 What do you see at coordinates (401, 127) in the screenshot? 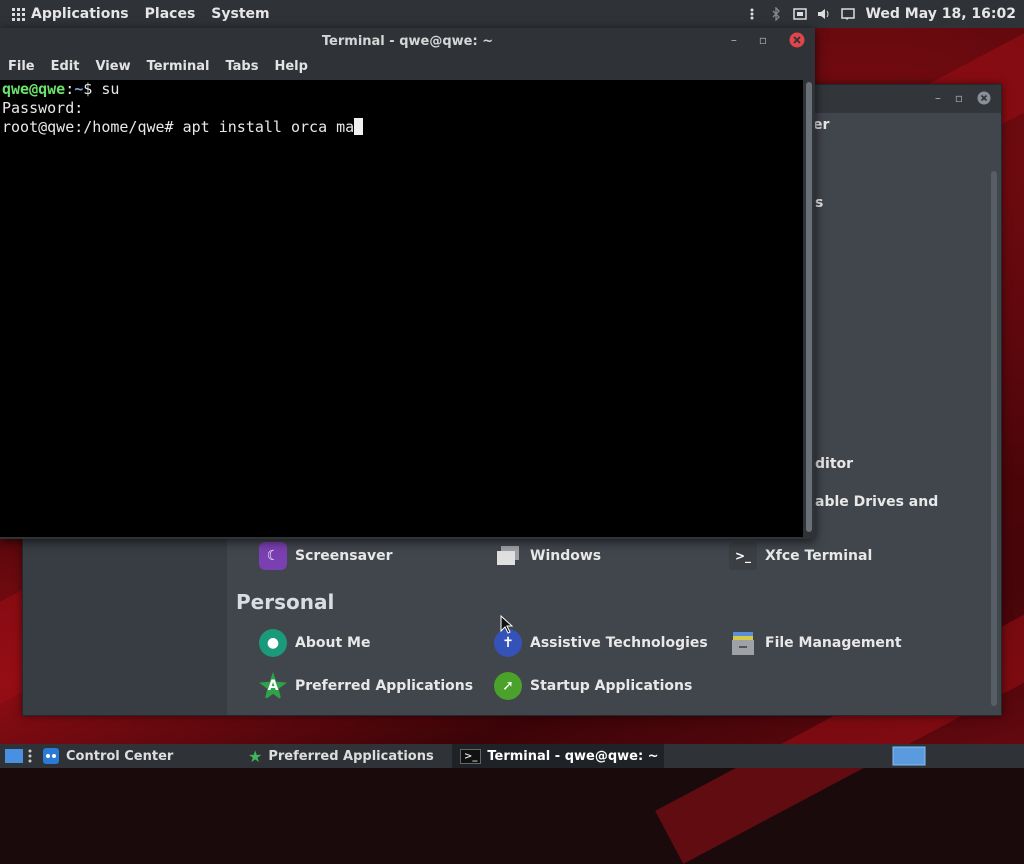
I see `terminal-line: root@qwe:/home/qwe# apt install orca ma` at bounding box center [401, 127].